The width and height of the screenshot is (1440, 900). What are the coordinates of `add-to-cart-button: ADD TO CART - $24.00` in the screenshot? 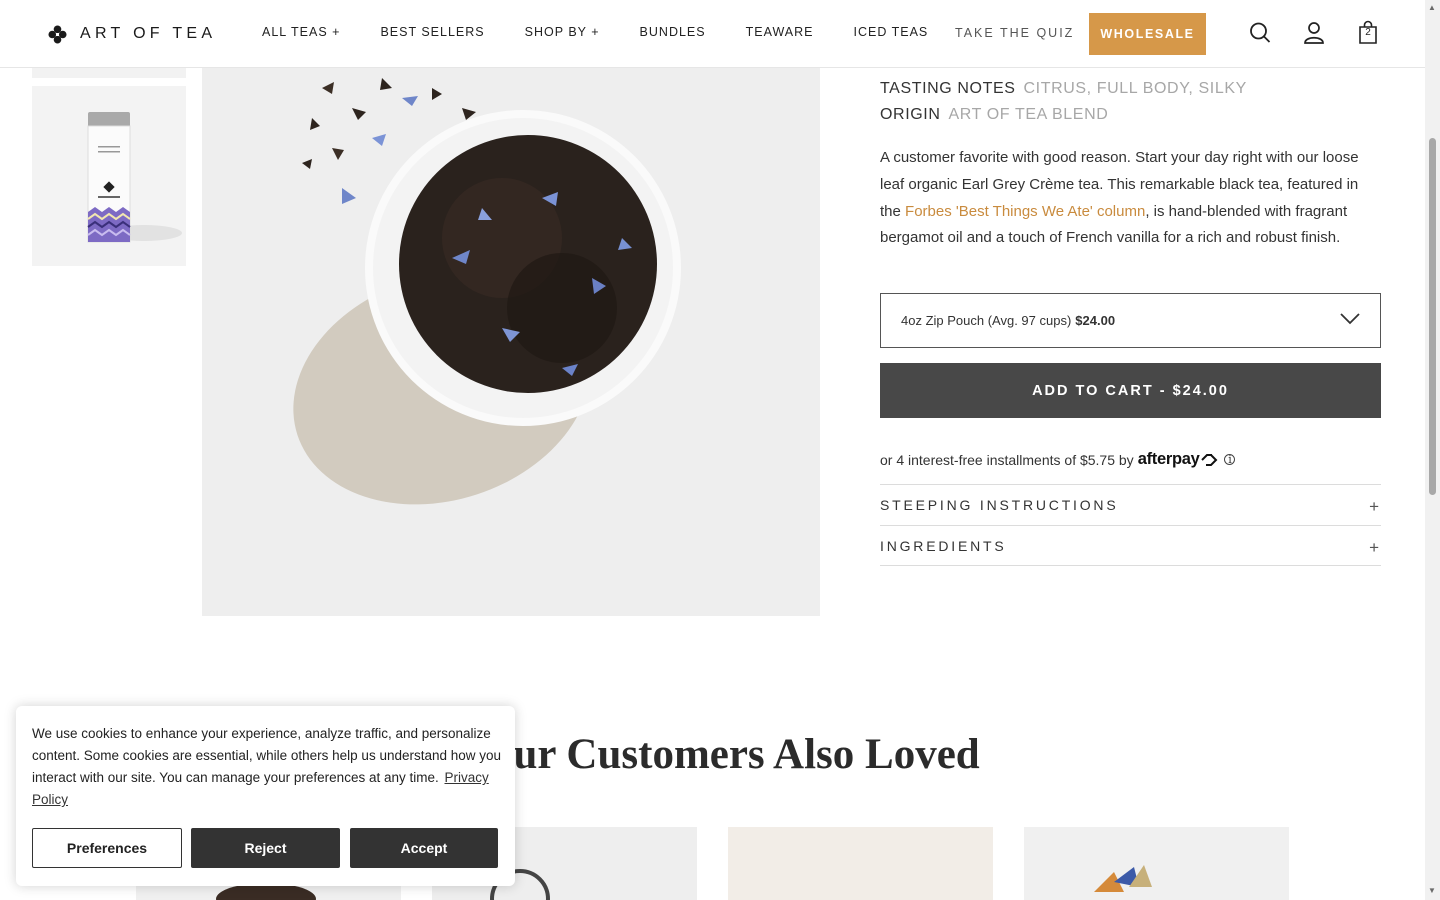 It's located at (1130, 390).